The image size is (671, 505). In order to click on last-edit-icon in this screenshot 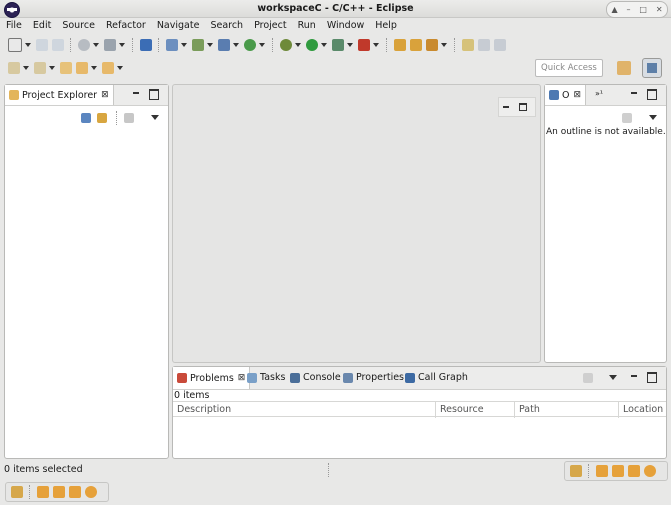, I will do `click(66, 68)`.